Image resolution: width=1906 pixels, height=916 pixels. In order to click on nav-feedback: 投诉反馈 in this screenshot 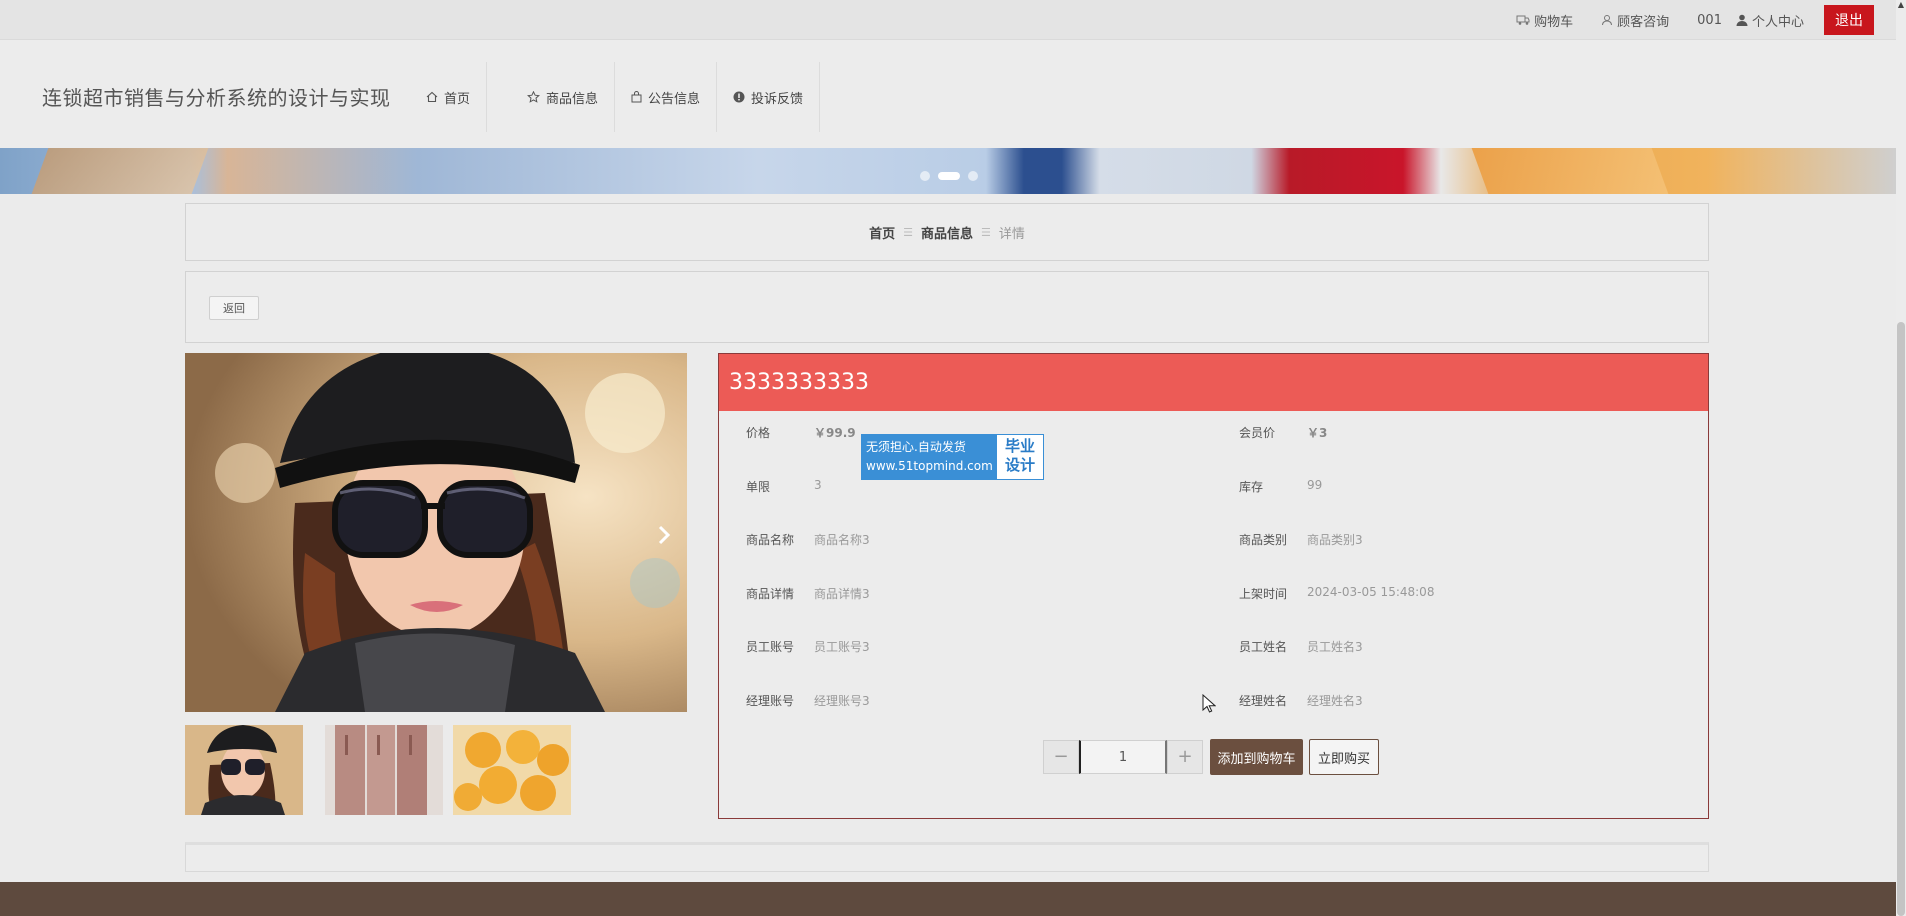, I will do `click(769, 97)`.